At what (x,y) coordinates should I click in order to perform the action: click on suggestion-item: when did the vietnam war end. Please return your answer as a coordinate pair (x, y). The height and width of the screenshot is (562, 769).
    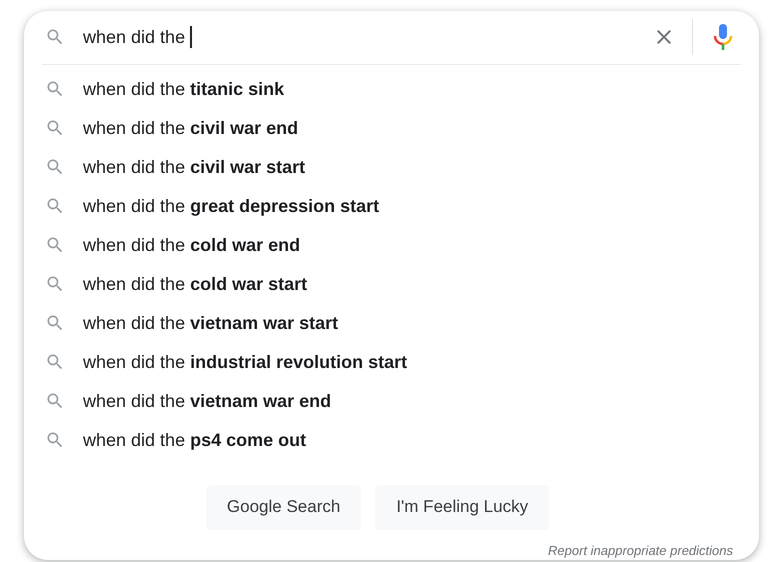
    Looking at the image, I should click on (207, 401).